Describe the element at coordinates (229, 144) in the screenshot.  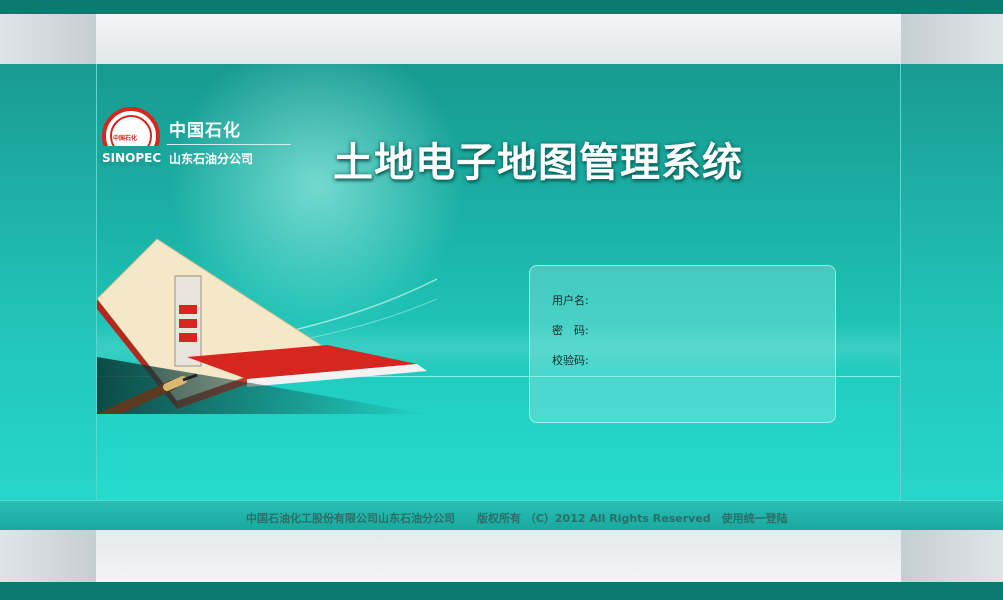
I see `logo-divider` at that location.